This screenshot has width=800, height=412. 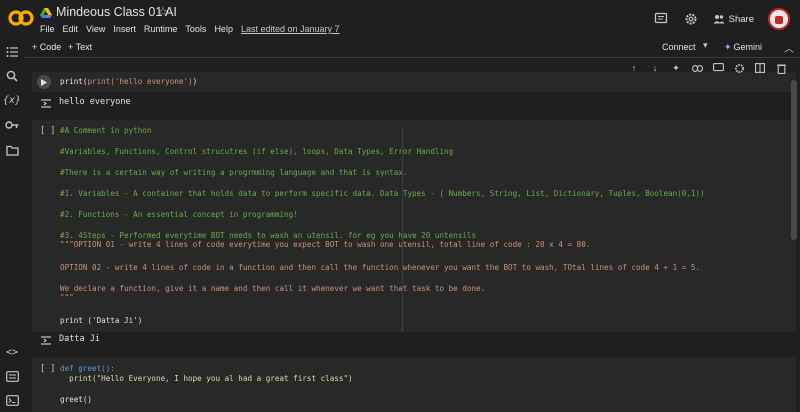 What do you see at coordinates (414, 103) in the screenshot?
I see `cell-output-1: hello everyone` at bounding box center [414, 103].